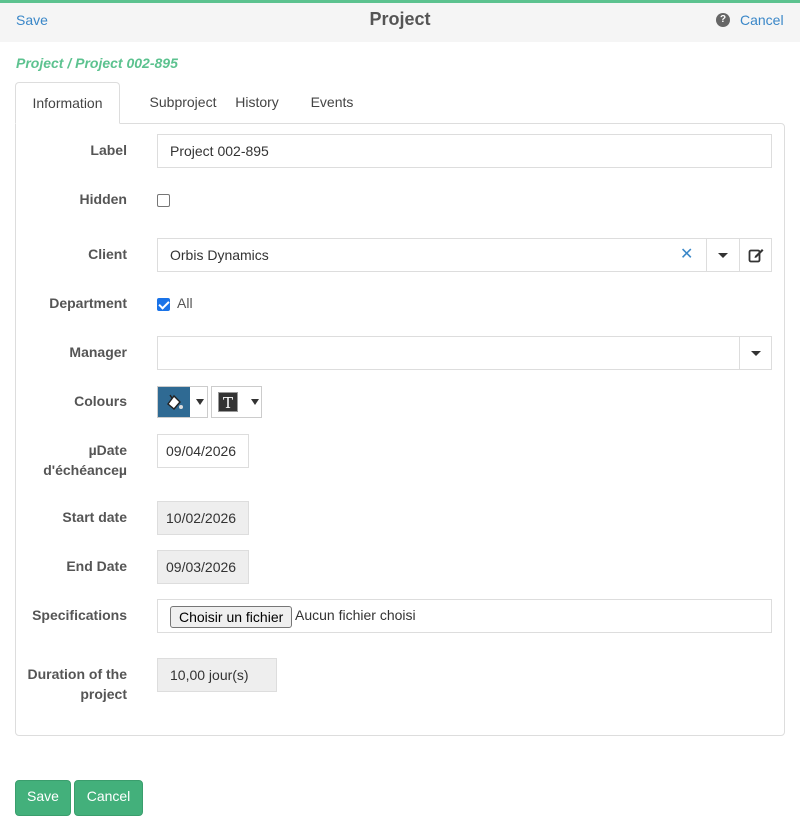 This screenshot has width=800, height=816. I want to click on help-icon: ?, so click(723, 20).